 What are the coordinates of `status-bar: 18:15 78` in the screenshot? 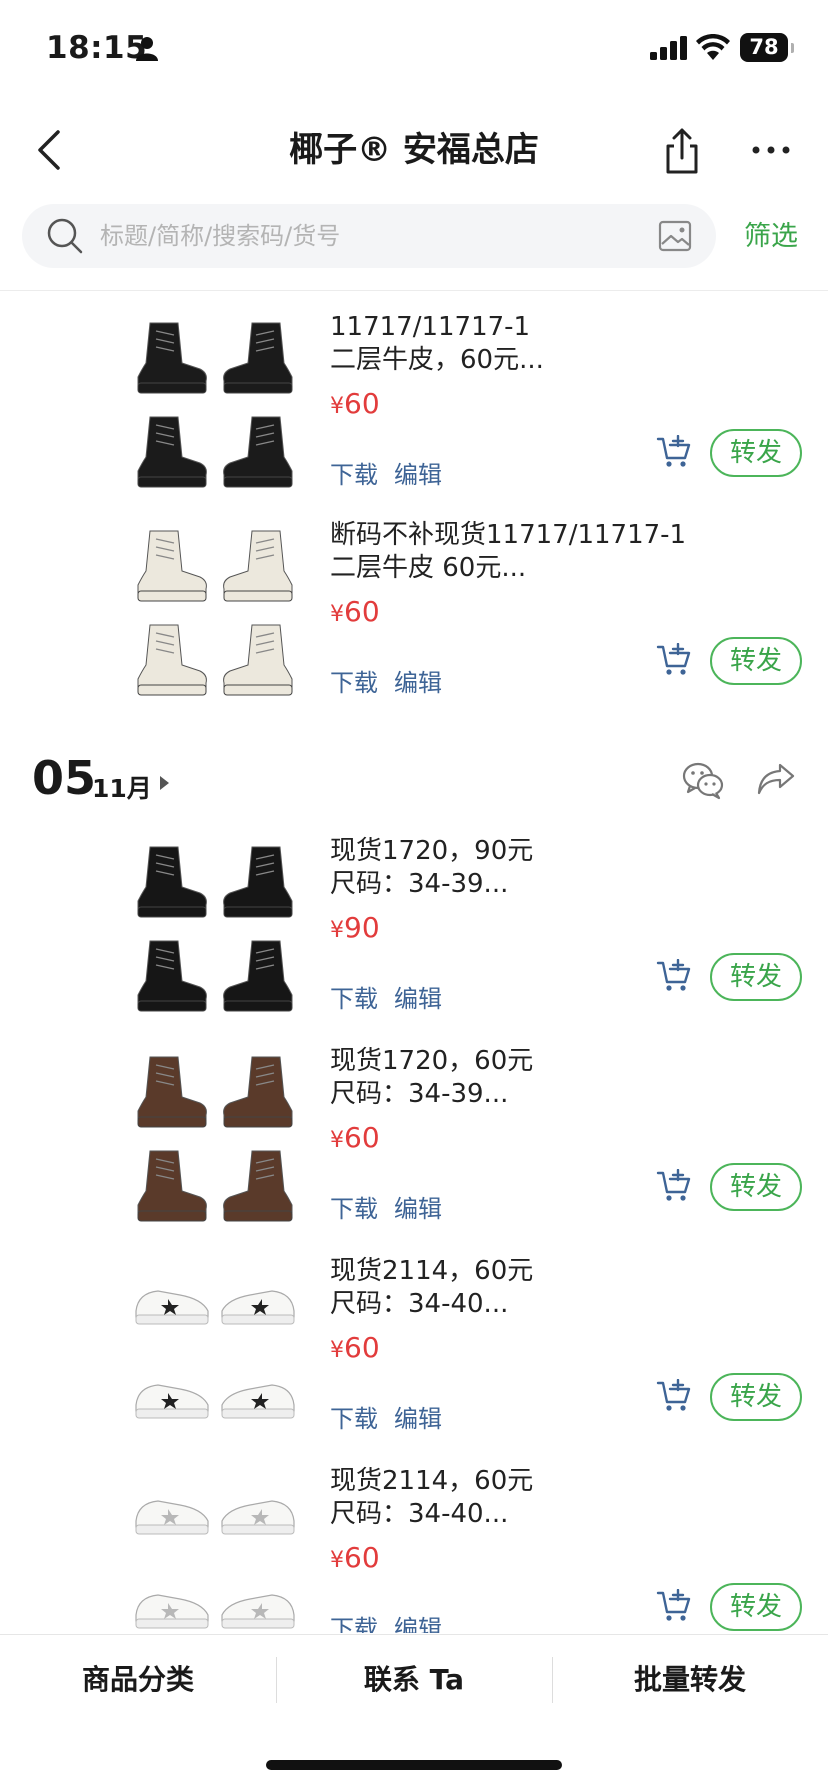 It's located at (414, 50).